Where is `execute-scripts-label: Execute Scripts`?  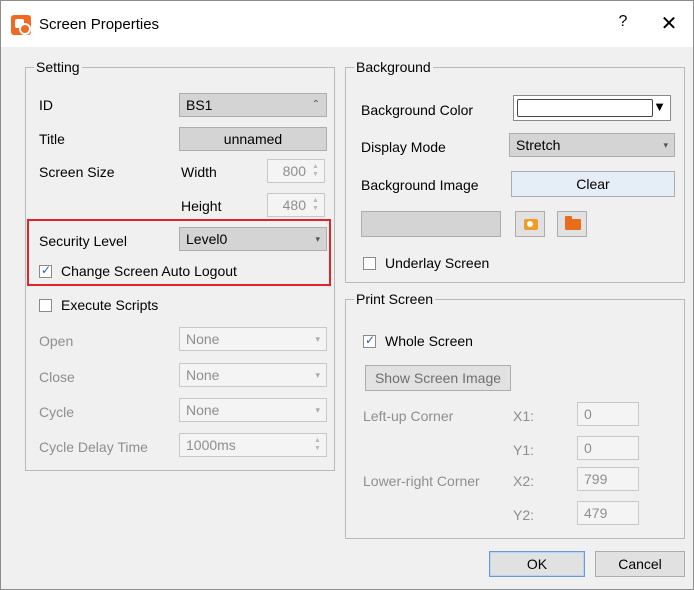
execute-scripts-label: Execute Scripts is located at coordinates (110, 305).